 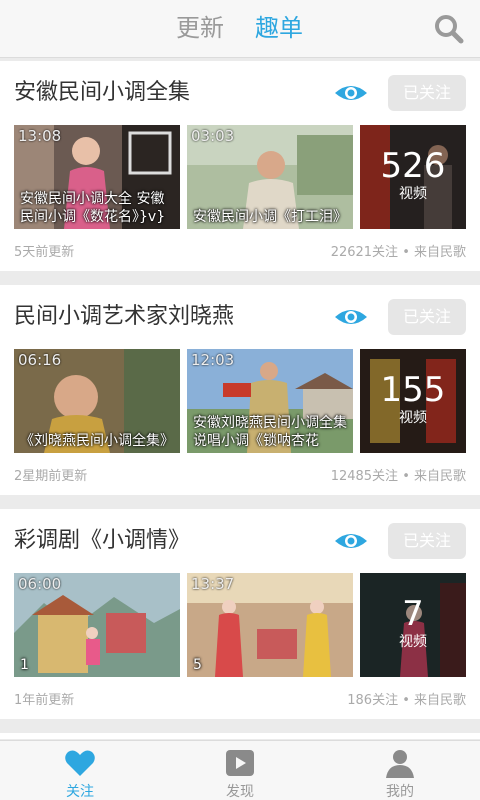 What do you see at coordinates (80, 792) in the screenshot?
I see `nav-follow-label: 关注` at bounding box center [80, 792].